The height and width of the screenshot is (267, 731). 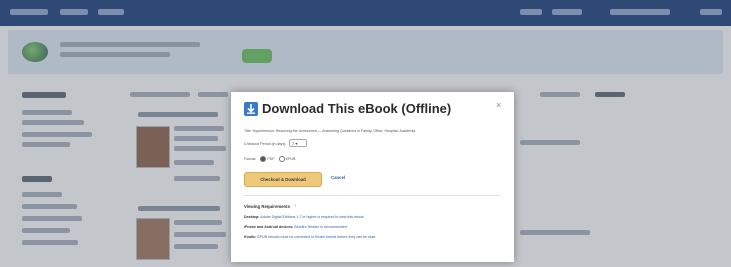 I want to click on requirements-title: Viewing Requirements, so click(x=267, y=206).